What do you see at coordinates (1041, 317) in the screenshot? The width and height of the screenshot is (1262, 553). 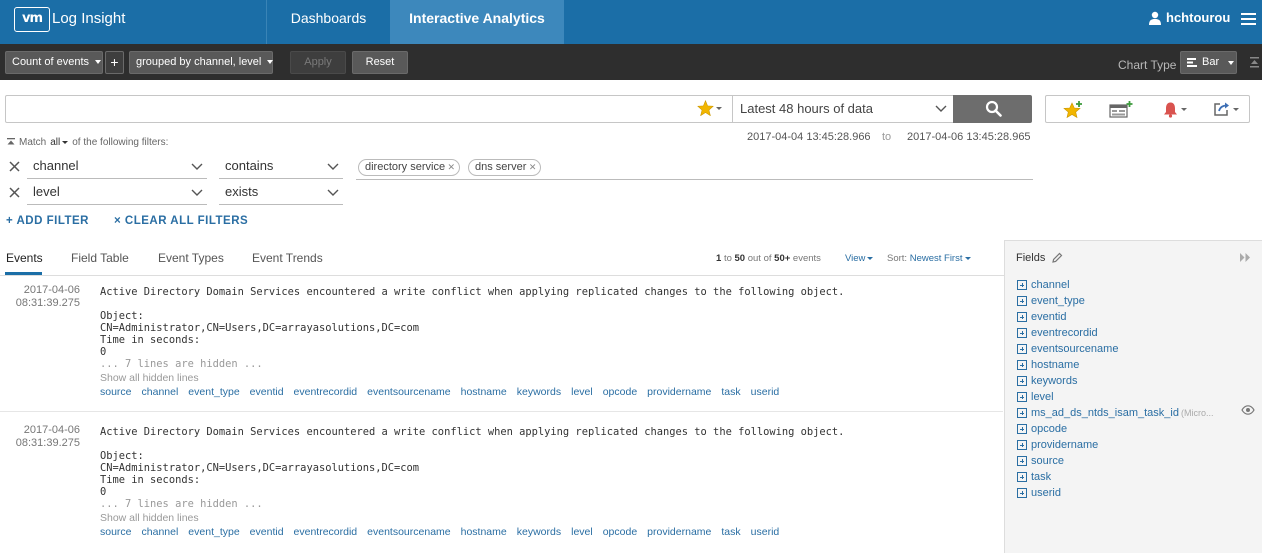 I see `field-item: eventid` at bounding box center [1041, 317].